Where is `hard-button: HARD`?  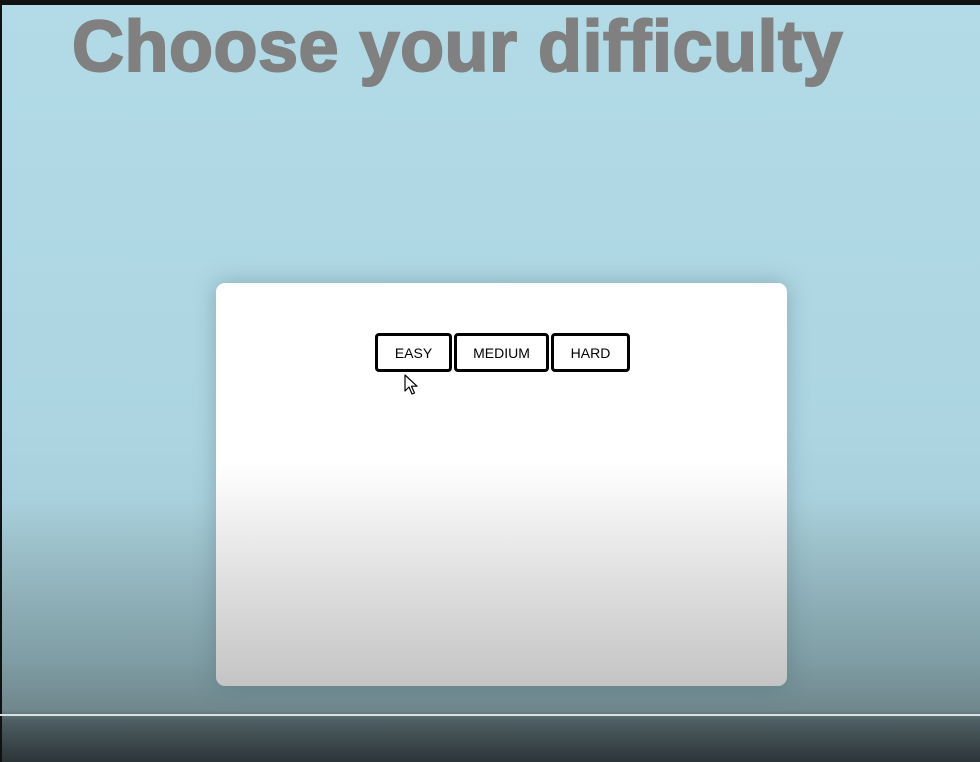
hard-button: HARD is located at coordinates (590, 352).